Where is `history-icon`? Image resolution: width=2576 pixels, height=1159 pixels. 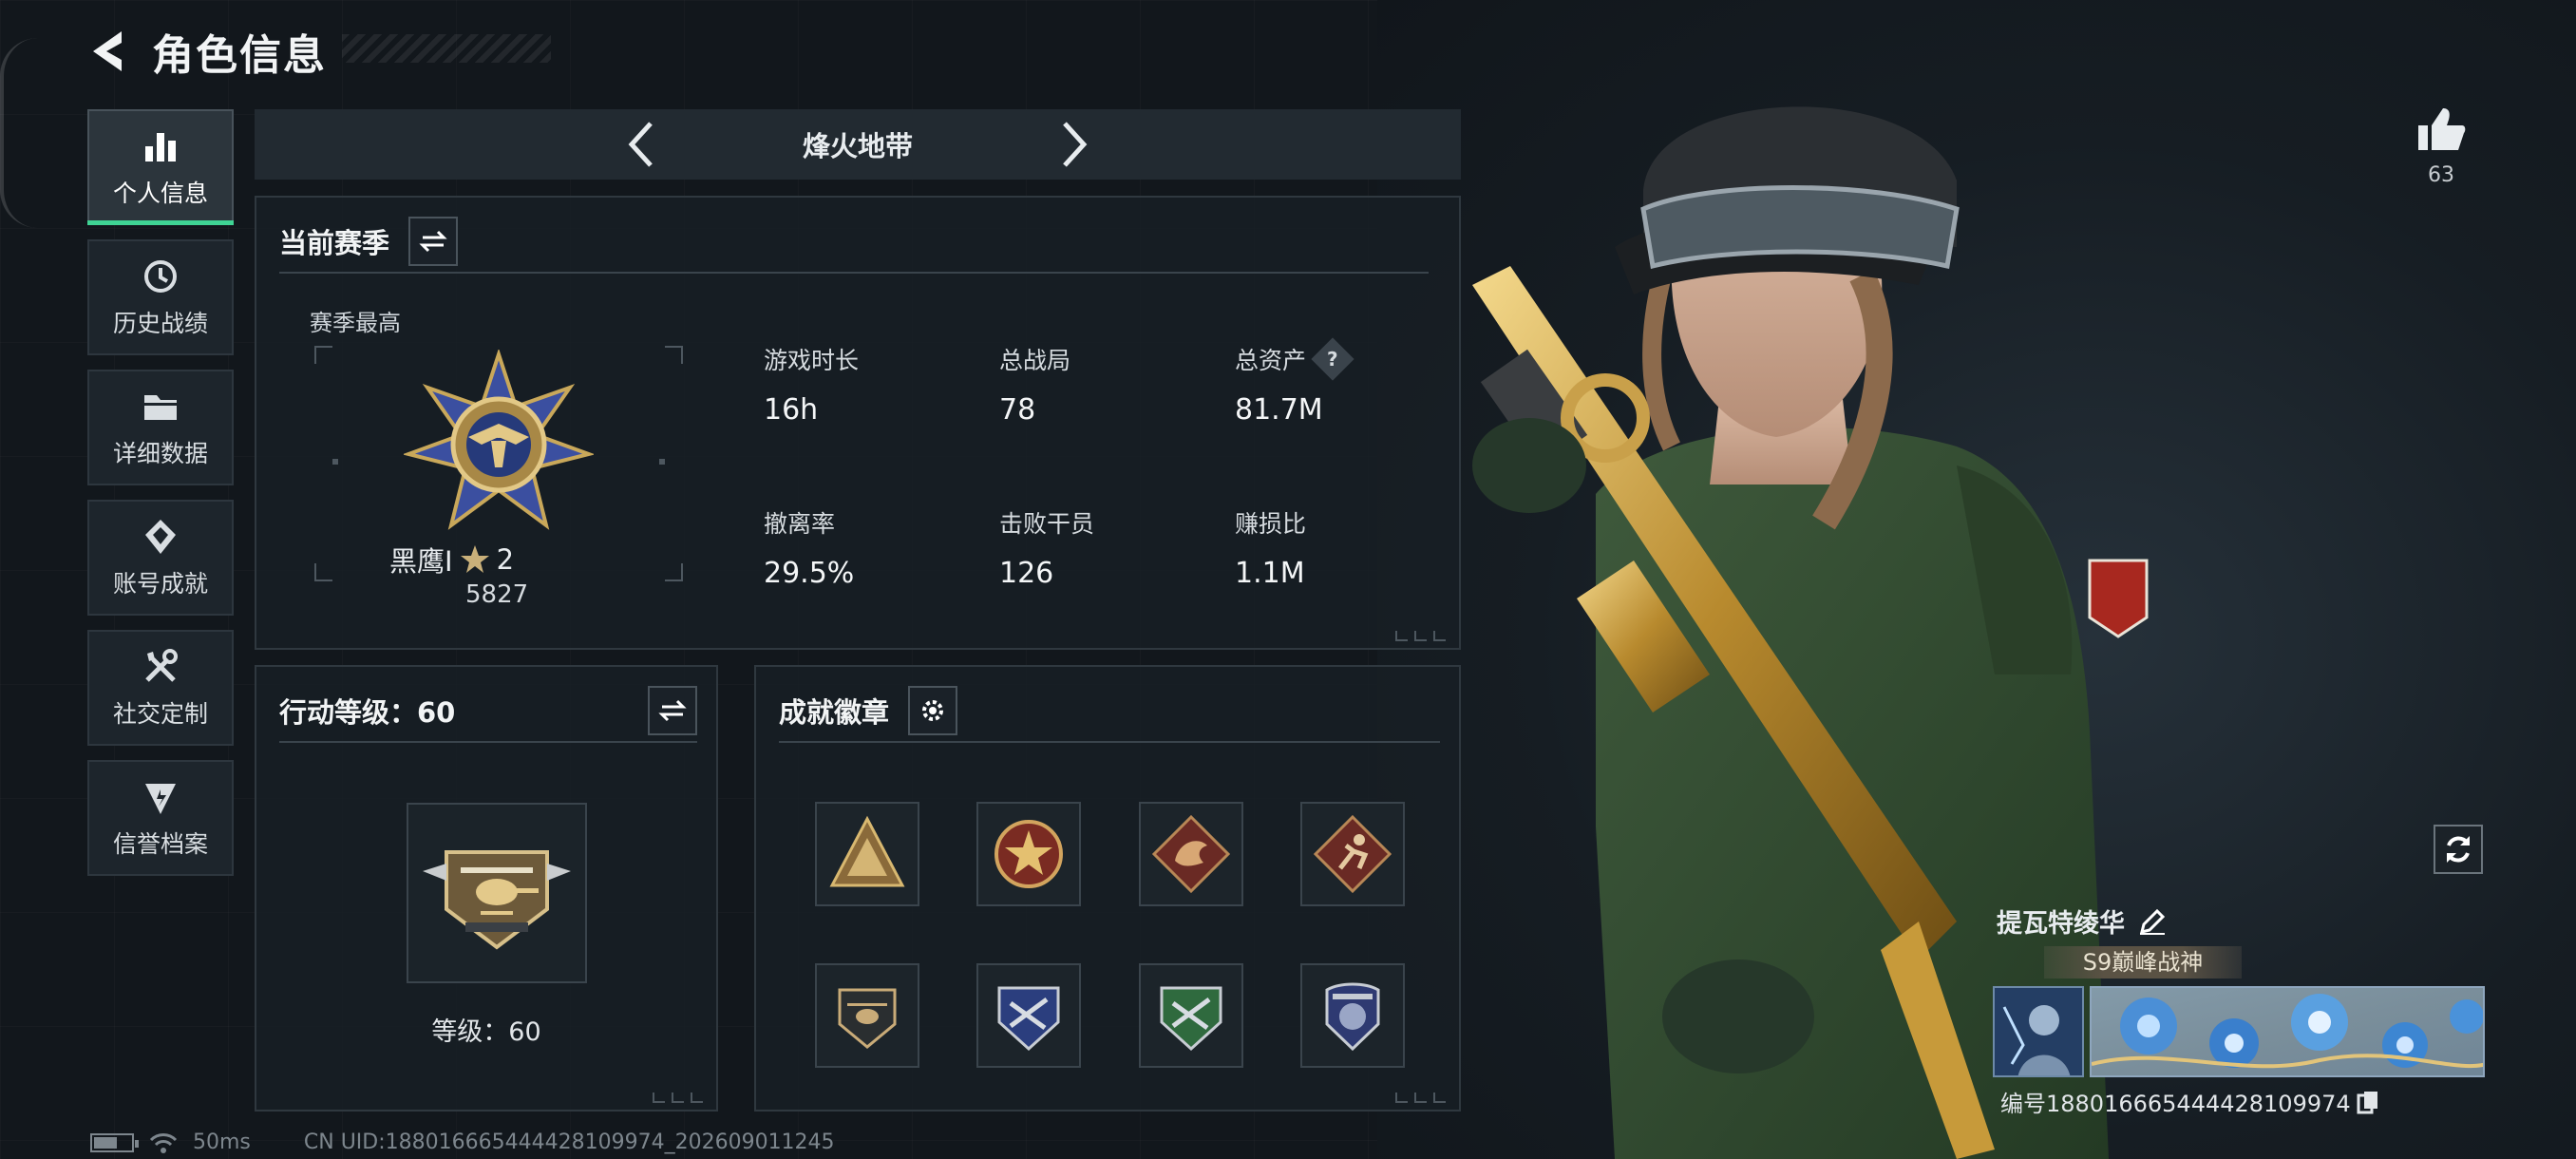 history-icon is located at coordinates (160, 276).